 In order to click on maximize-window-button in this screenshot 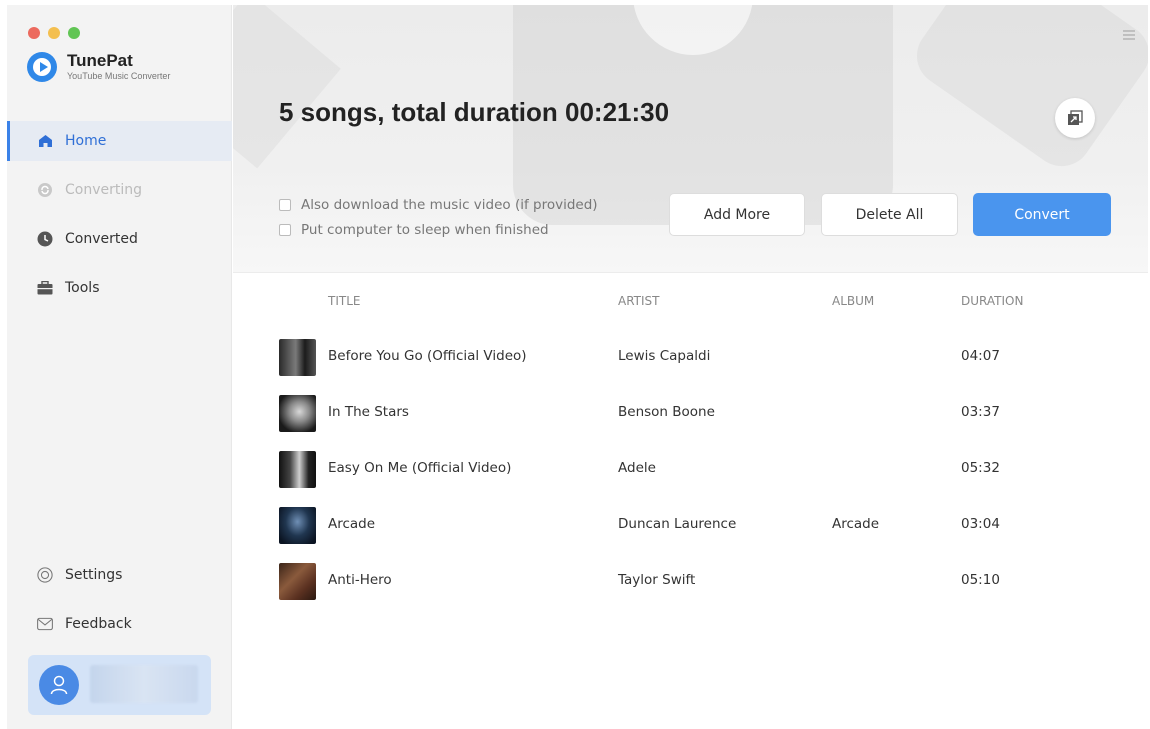, I will do `click(74, 33)`.